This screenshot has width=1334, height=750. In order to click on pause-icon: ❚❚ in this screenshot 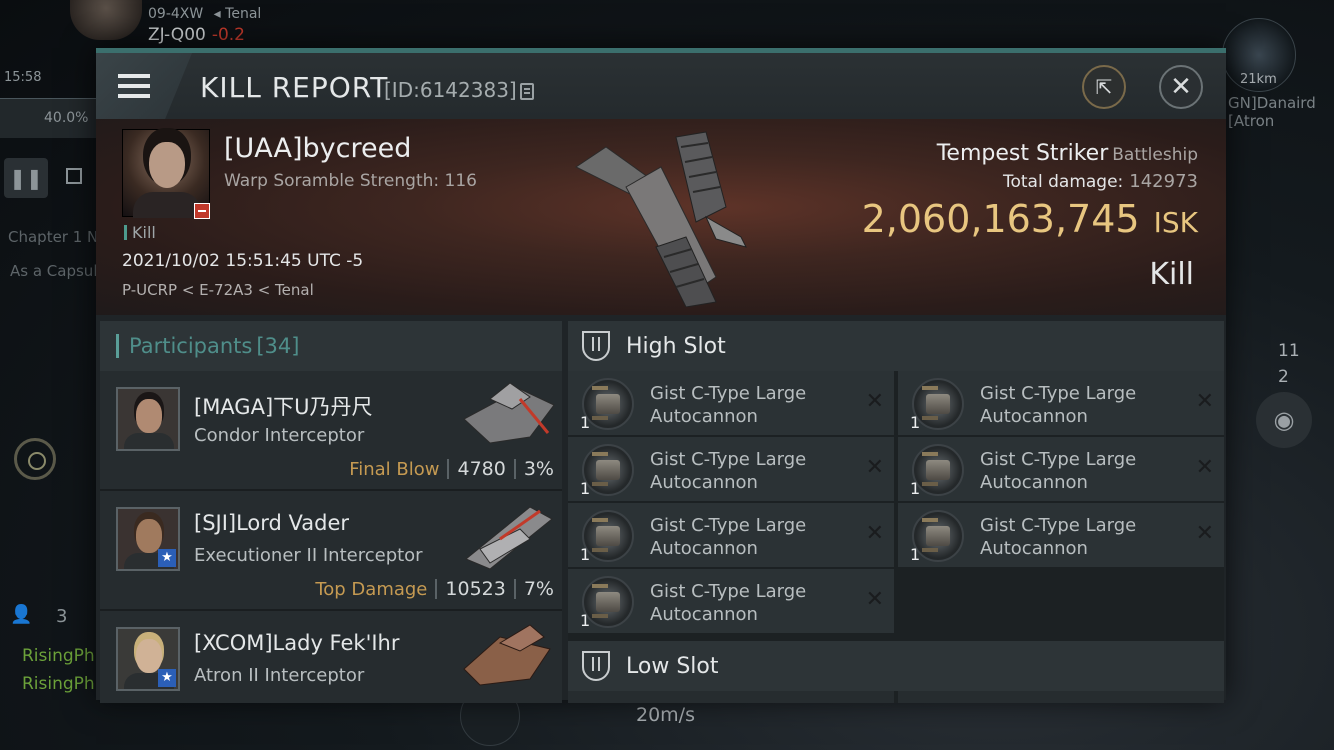, I will do `click(26, 178)`.